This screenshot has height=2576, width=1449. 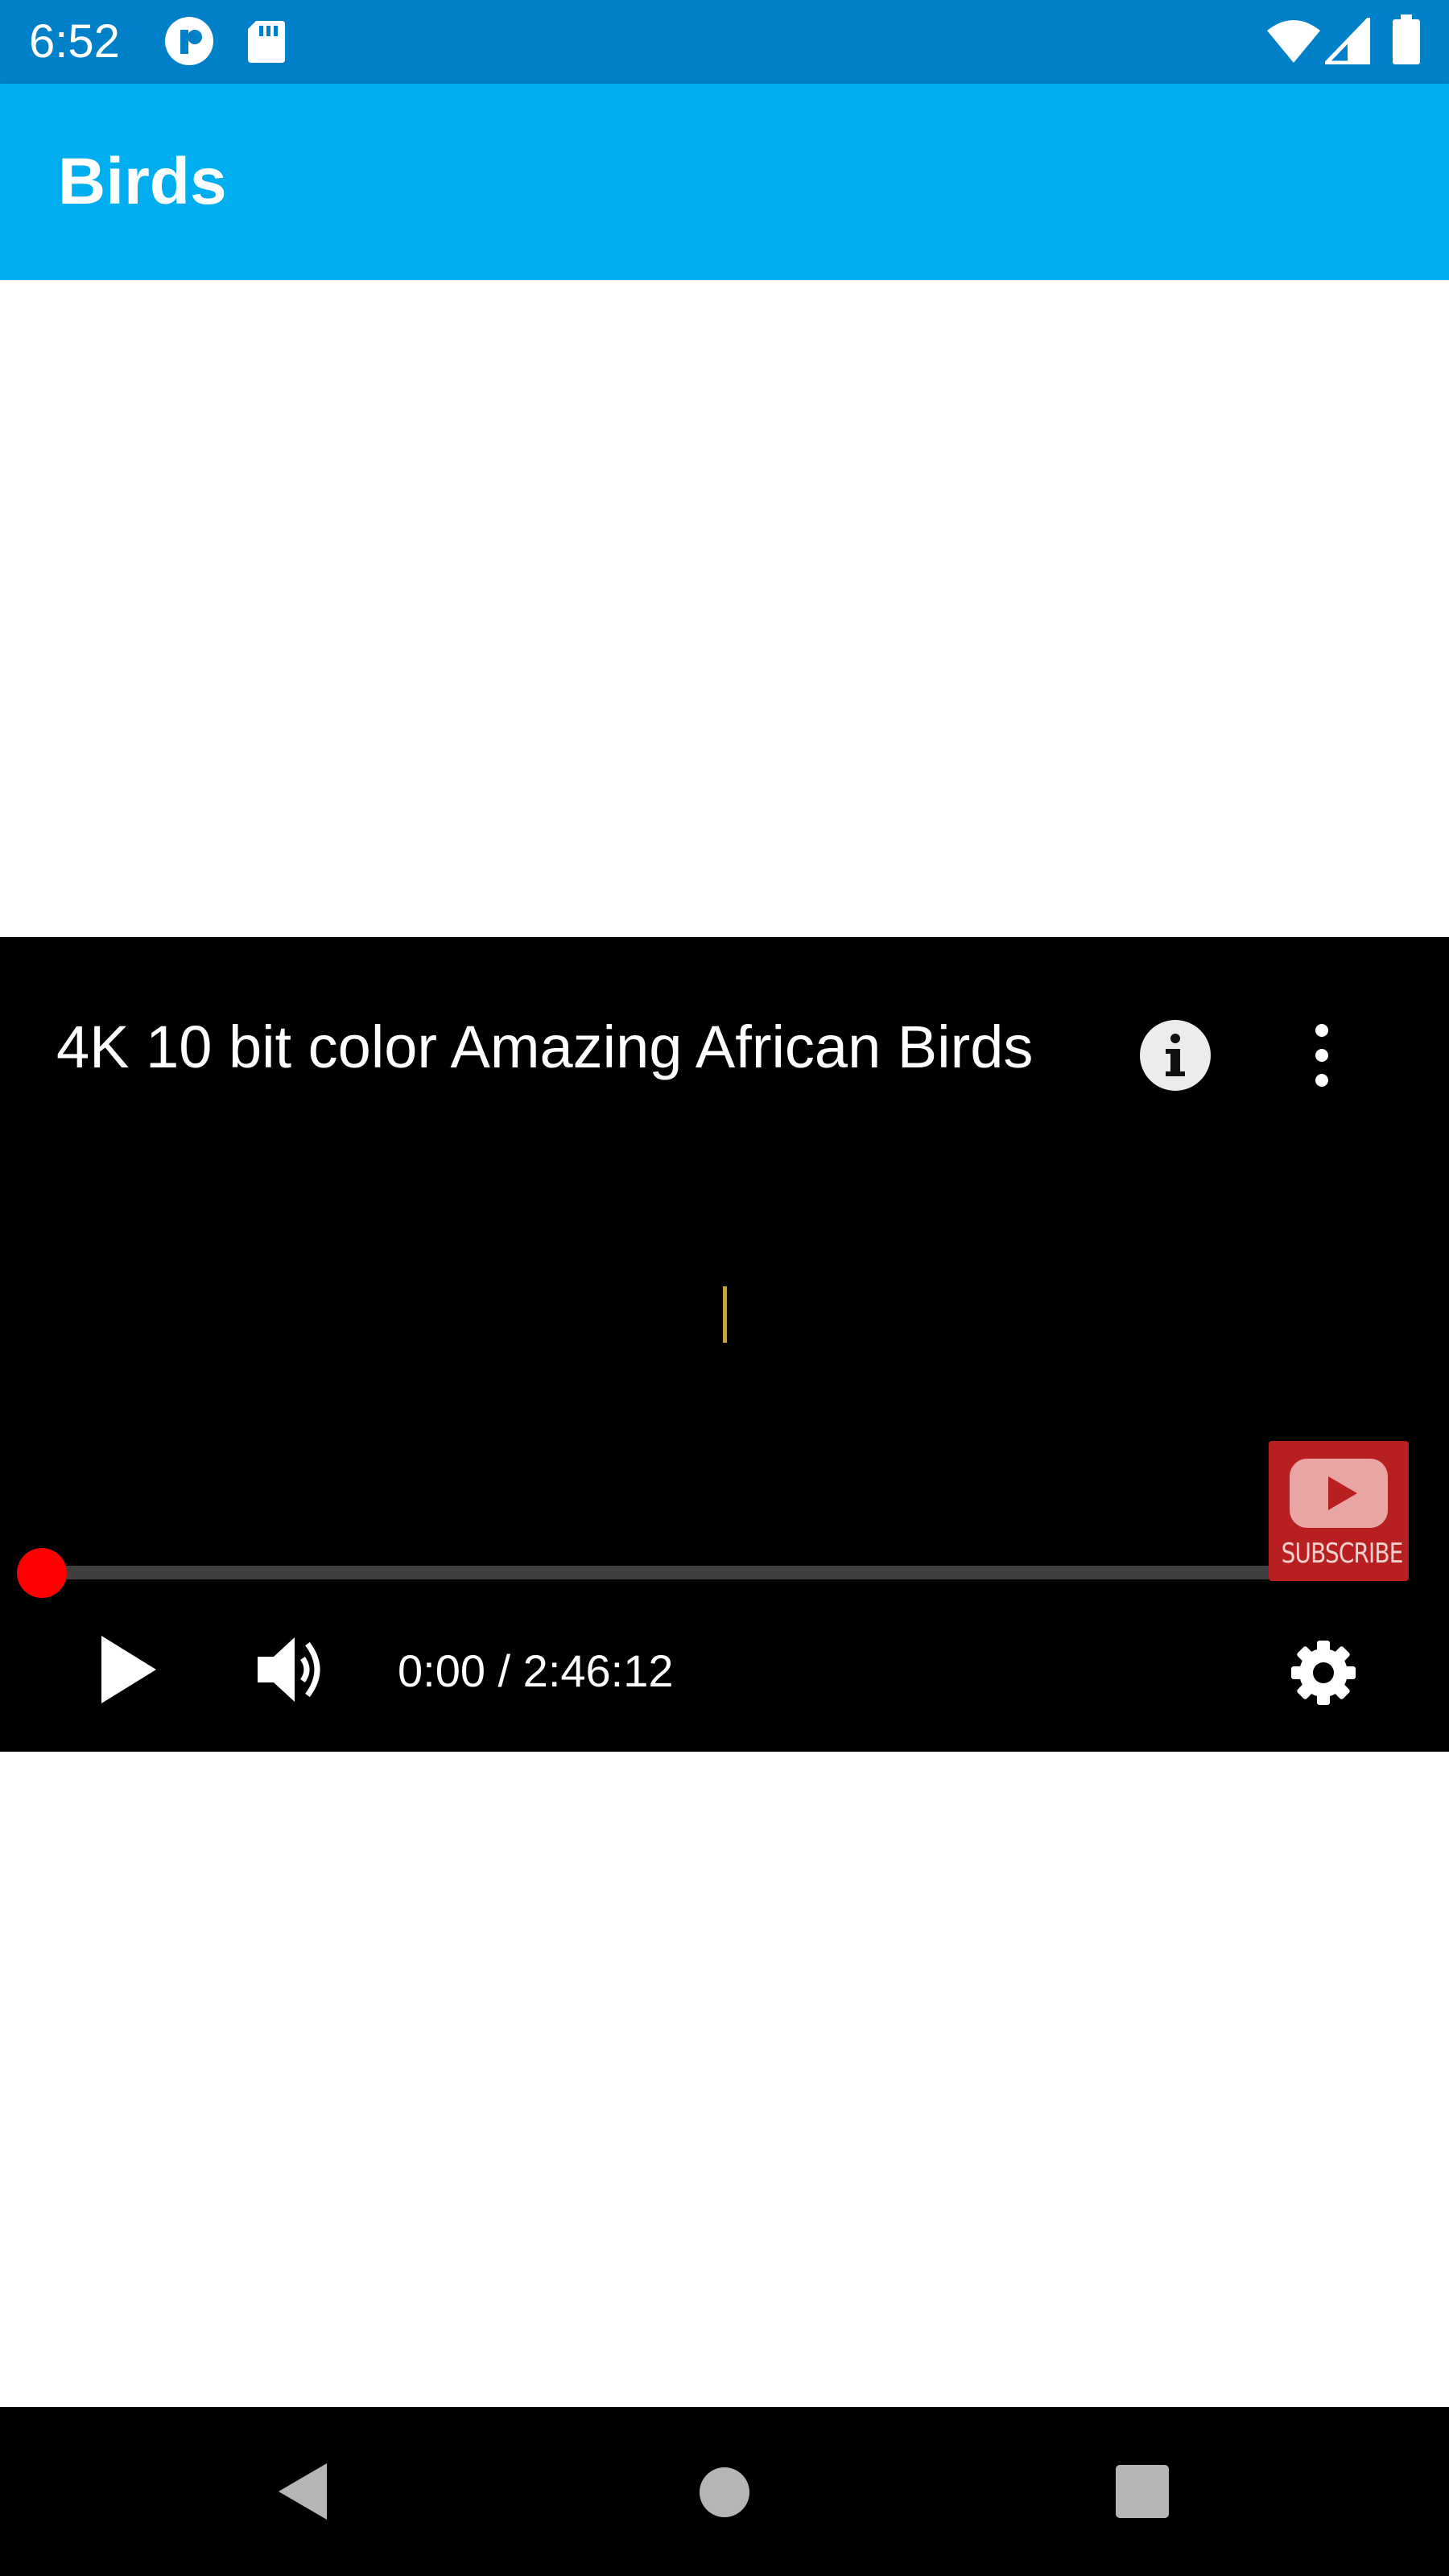 I want to click on wifi-icon, so click(x=1293, y=41).